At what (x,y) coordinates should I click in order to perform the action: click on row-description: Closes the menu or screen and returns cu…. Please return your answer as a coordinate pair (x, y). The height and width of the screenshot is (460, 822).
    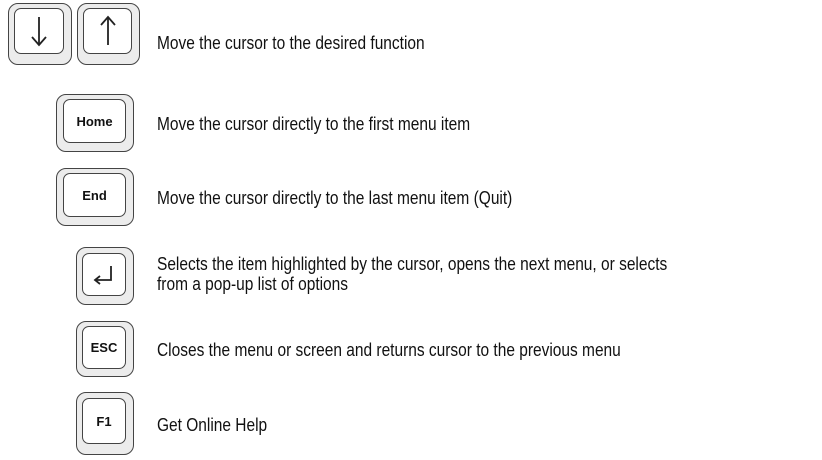
    Looking at the image, I should click on (389, 350).